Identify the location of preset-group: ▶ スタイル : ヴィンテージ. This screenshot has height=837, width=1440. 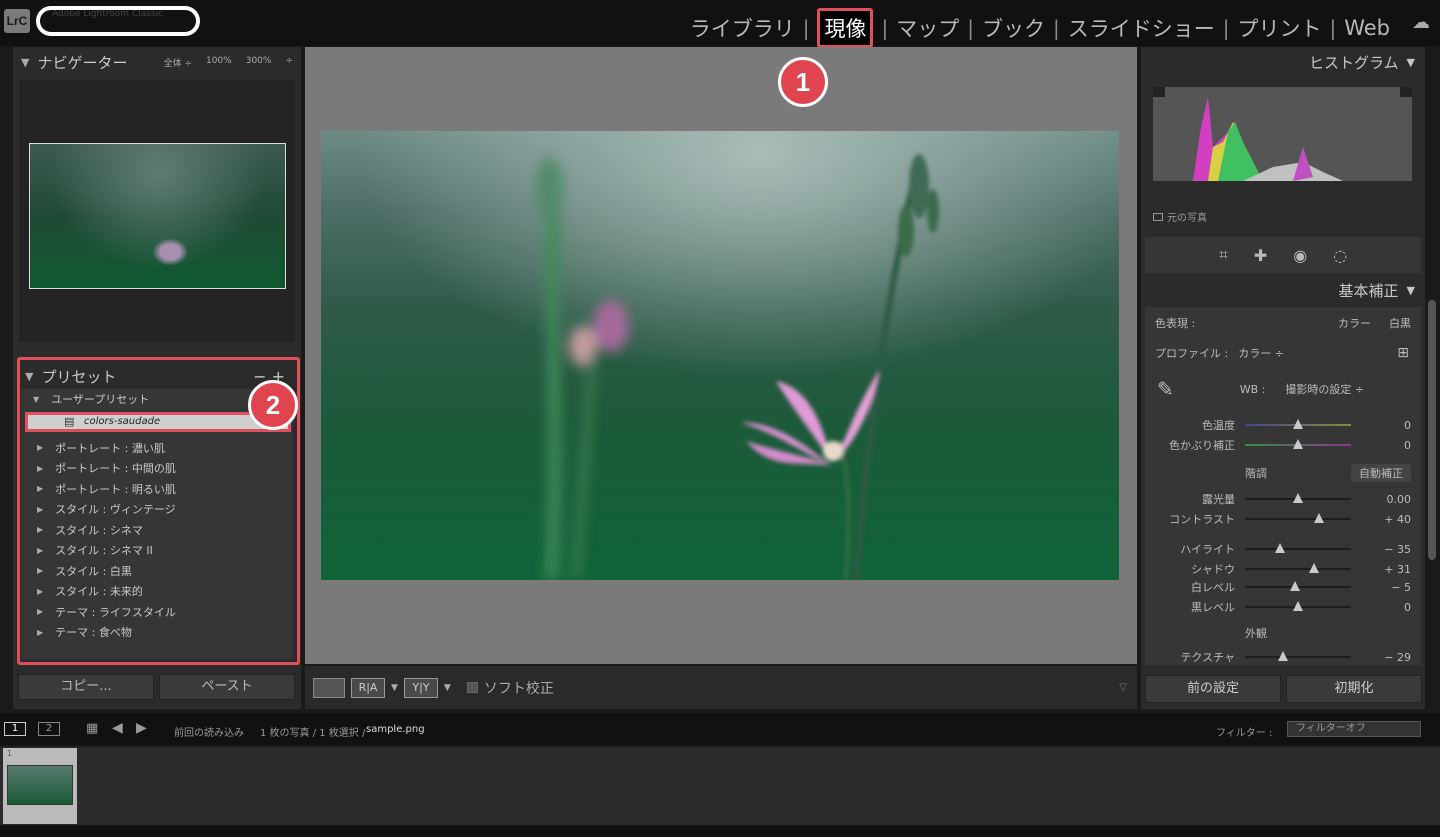
(157, 509).